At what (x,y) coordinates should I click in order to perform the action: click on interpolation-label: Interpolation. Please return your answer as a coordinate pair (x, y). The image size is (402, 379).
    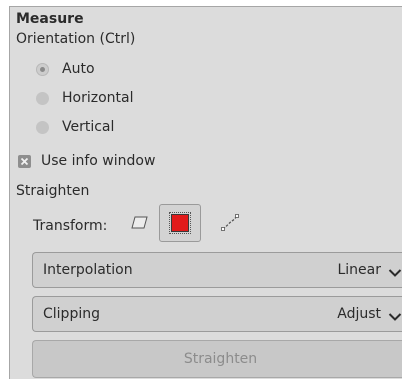
    Looking at the image, I should click on (88, 270).